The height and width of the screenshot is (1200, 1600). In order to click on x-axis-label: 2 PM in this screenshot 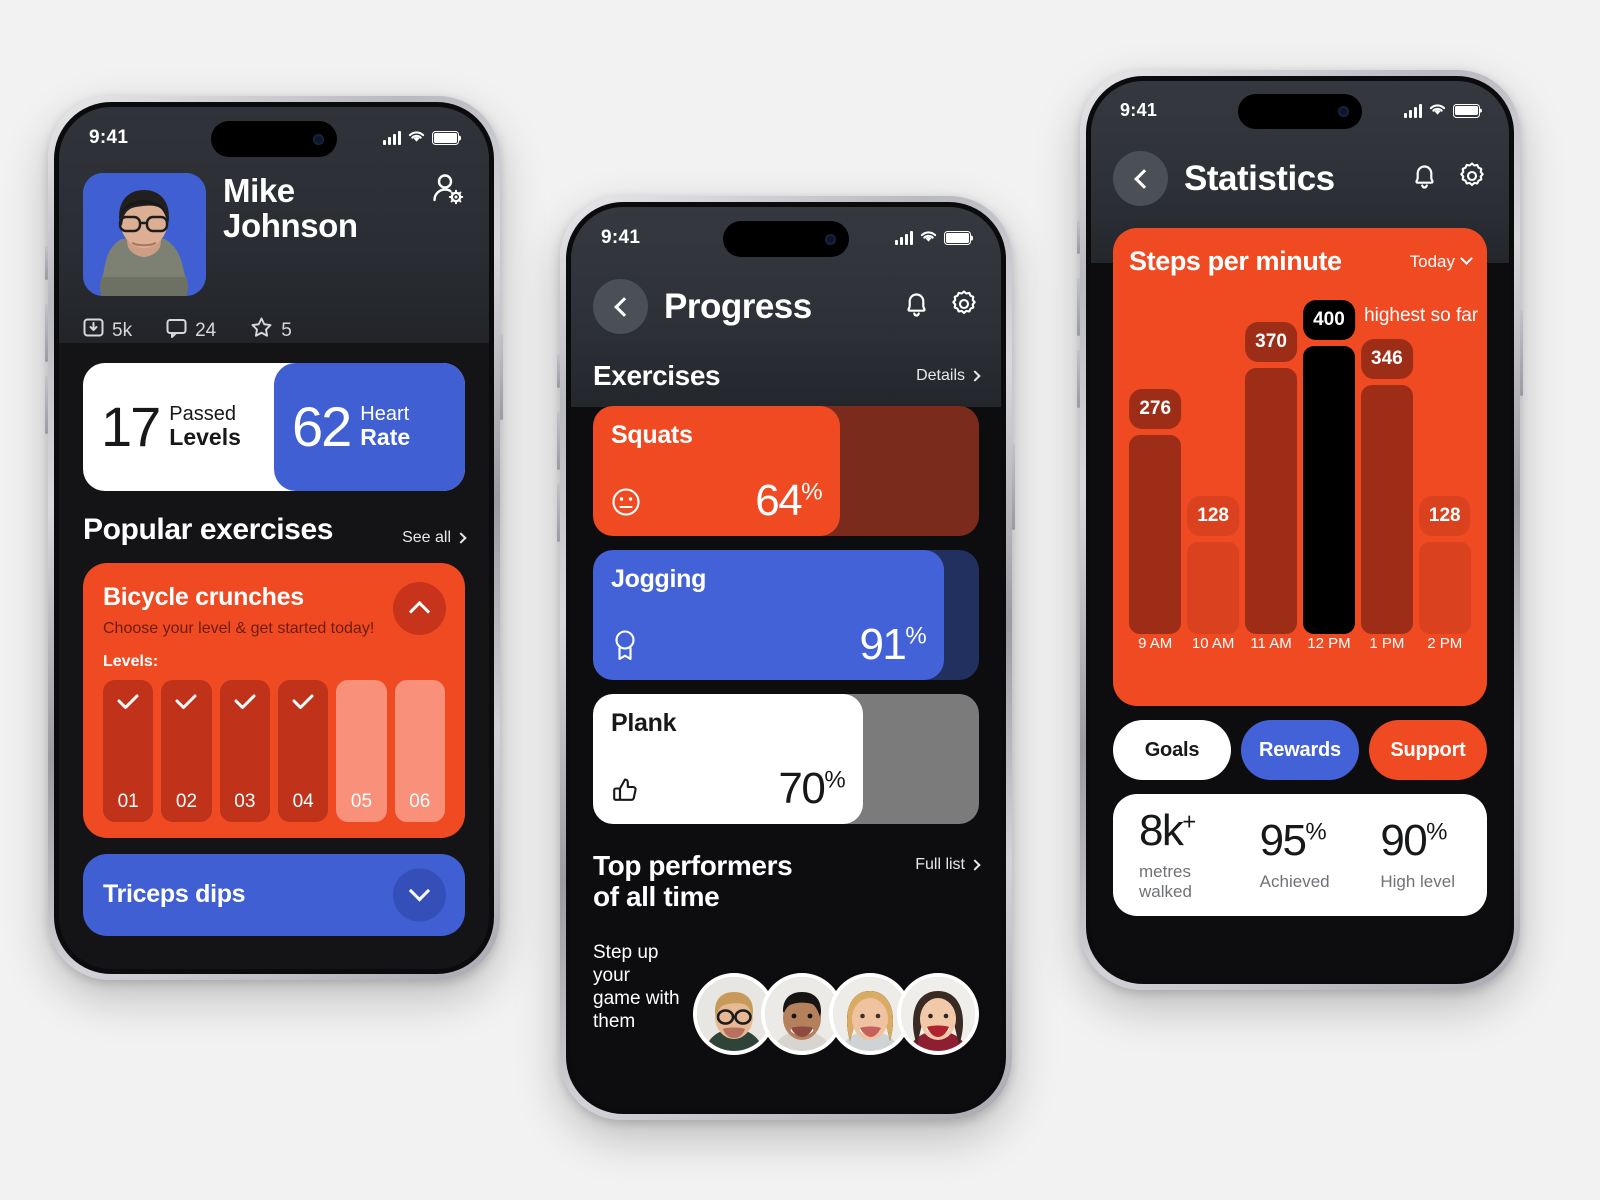, I will do `click(1445, 643)`.